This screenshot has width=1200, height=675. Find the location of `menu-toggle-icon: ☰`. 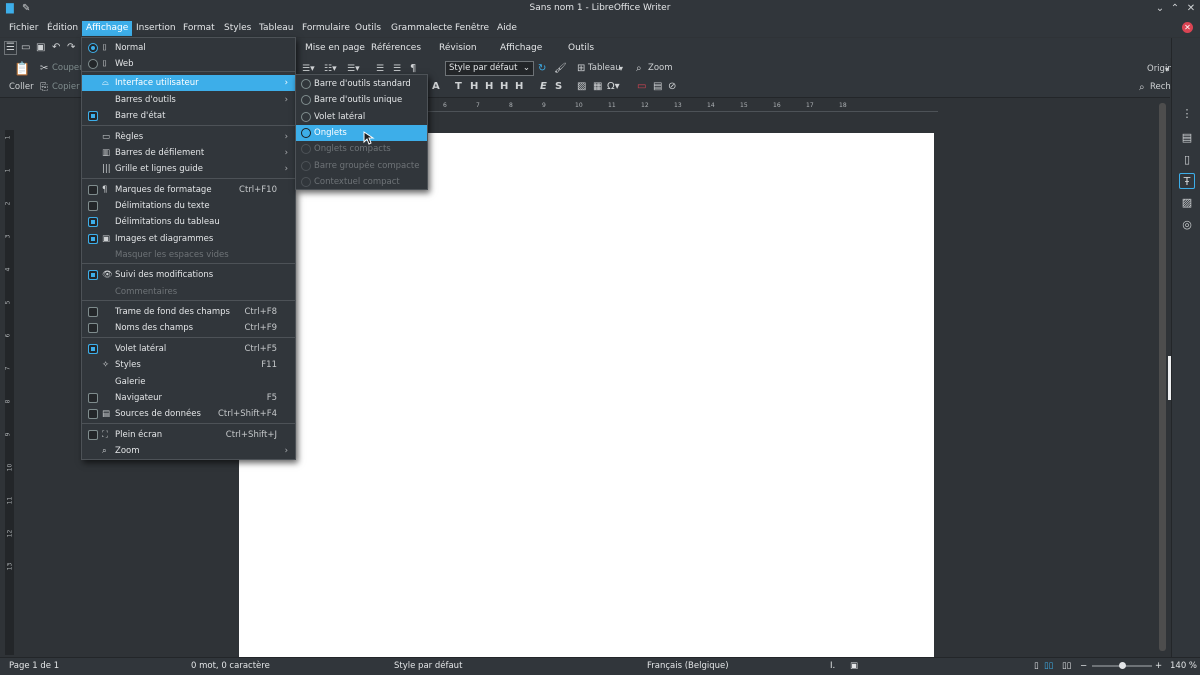

menu-toggle-icon: ☰ is located at coordinates (10, 48).